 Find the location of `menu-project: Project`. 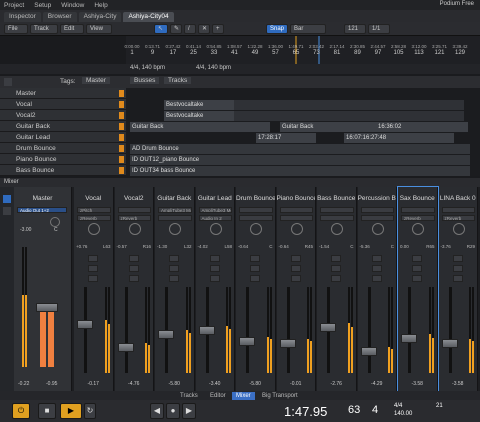

menu-project: Project is located at coordinates (14, 5).